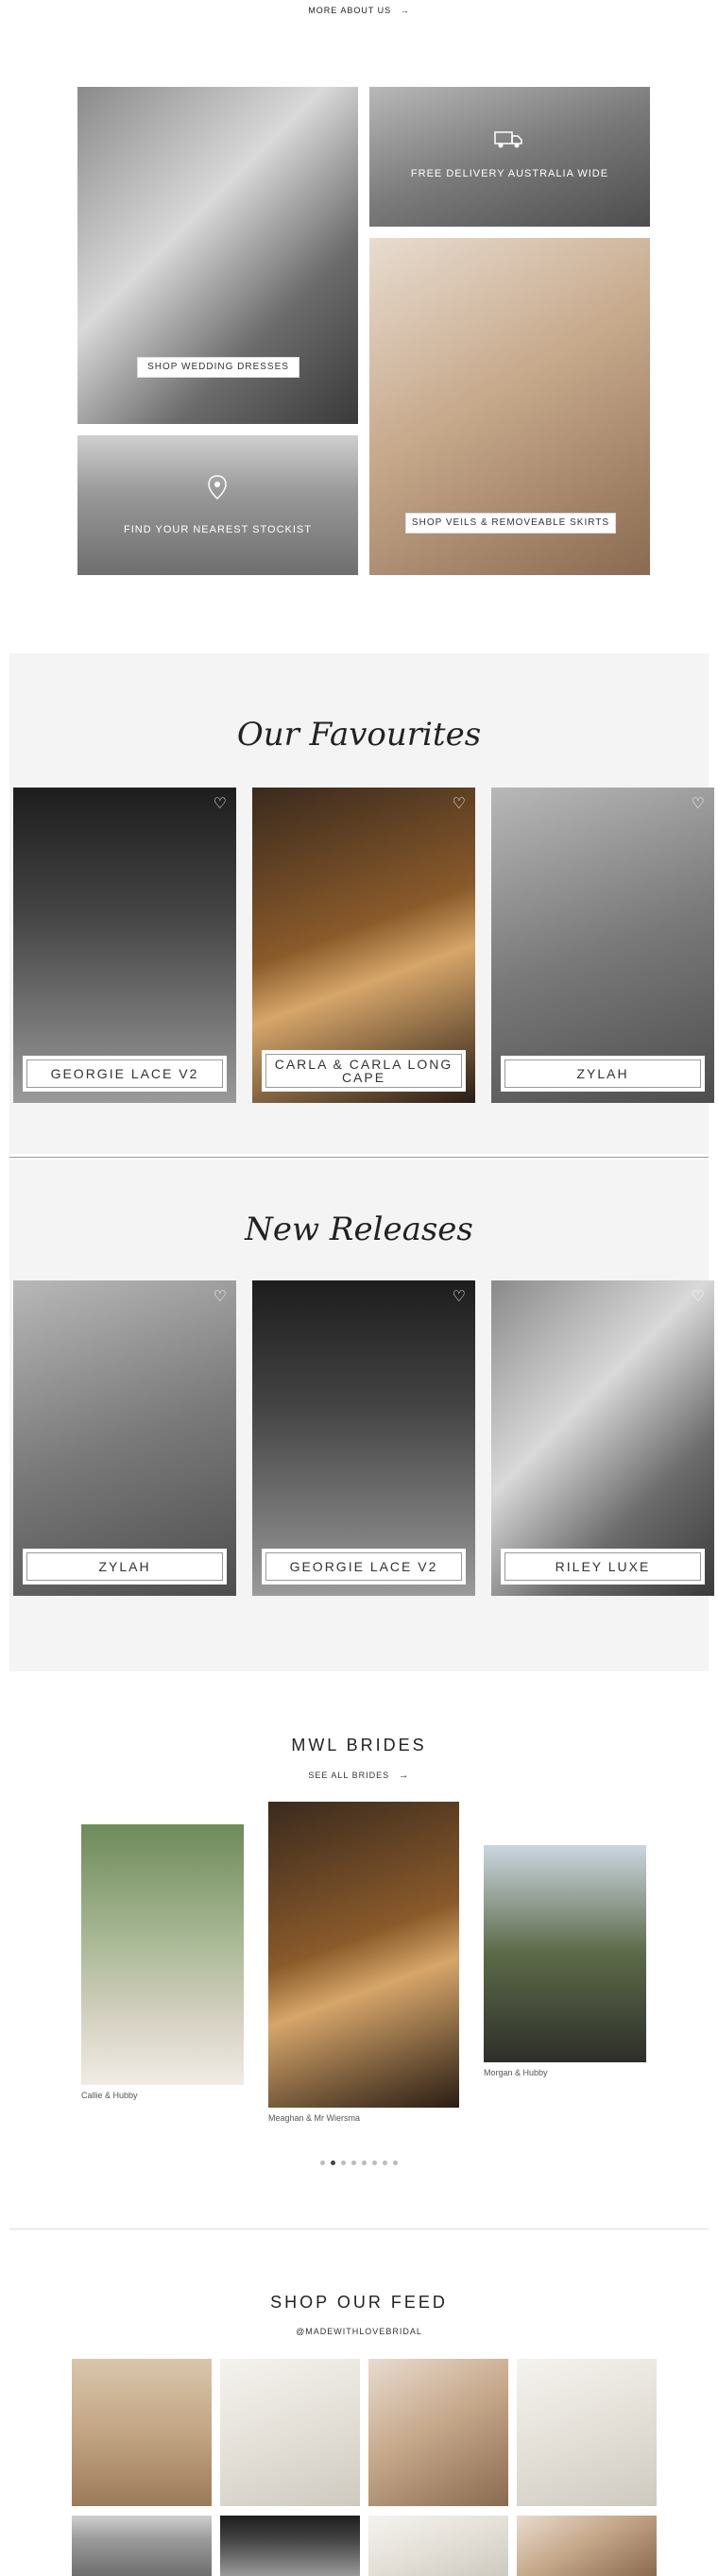 Image resolution: width=718 pixels, height=2576 pixels. What do you see at coordinates (359, 735) in the screenshot?
I see `favourites-title: Our Favourites` at bounding box center [359, 735].